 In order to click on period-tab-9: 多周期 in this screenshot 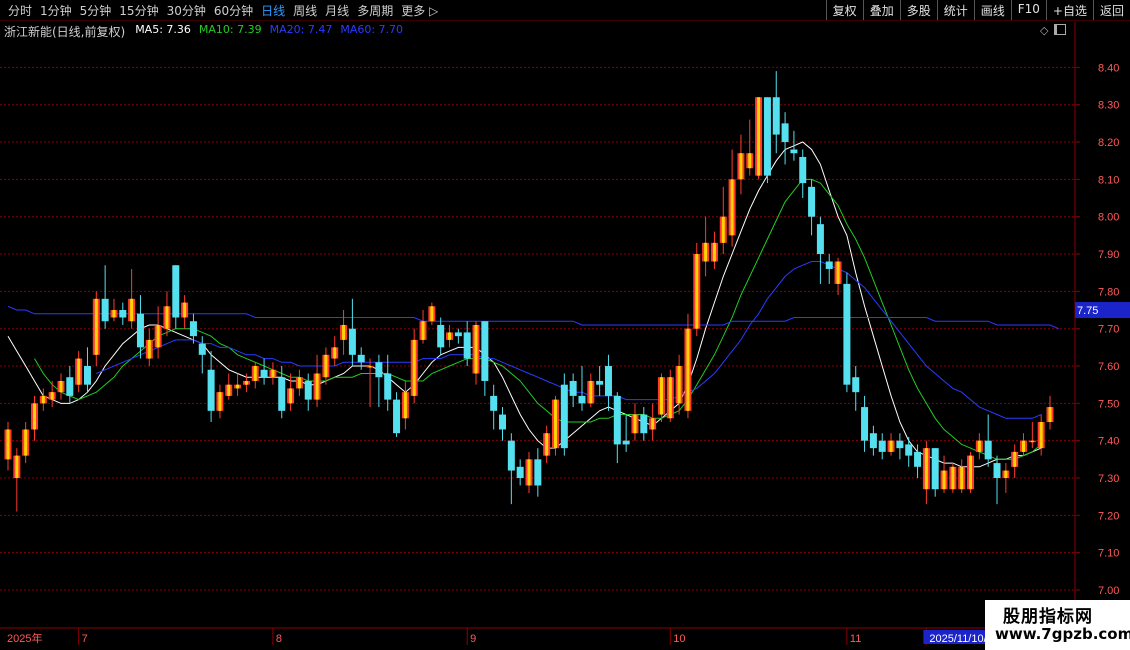, I will do `click(375, 10)`.